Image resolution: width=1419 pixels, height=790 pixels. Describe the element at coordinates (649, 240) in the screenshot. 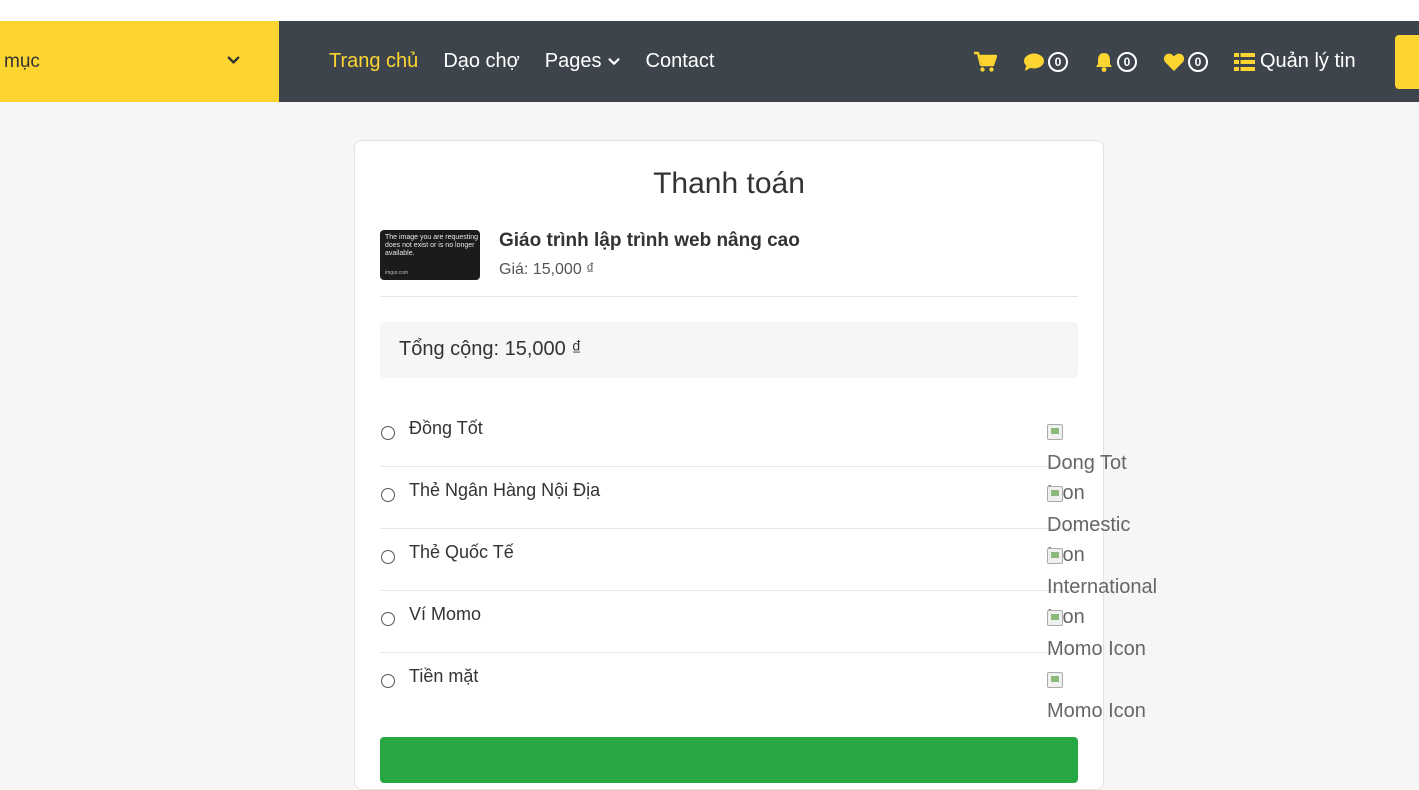

I see `product-name: Giáo trình lập trình web nâng cao` at that location.